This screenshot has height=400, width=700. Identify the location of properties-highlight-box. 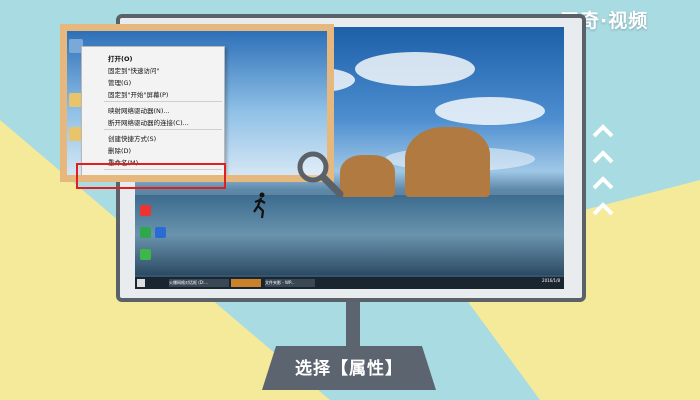
(151, 176).